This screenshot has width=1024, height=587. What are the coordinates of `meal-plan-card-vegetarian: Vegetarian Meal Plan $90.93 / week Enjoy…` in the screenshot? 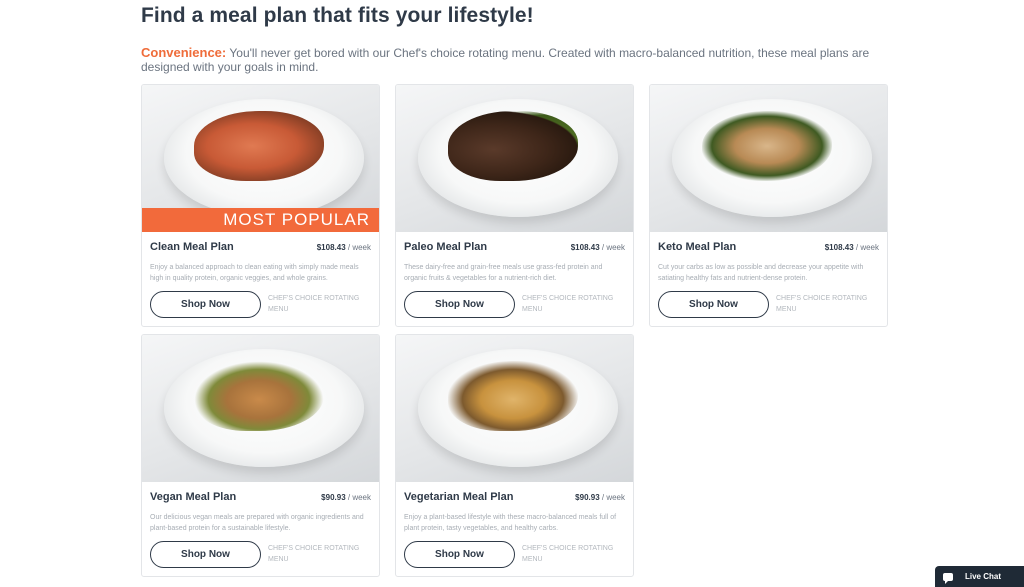 It's located at (514, 455).